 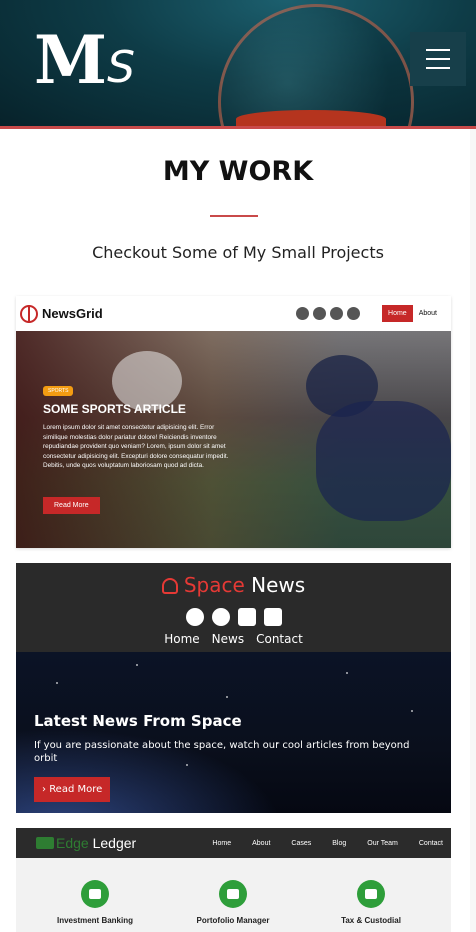 What do you see at coordinates (339, 843) in the screenshot?
I see `edgeledger-nav-blog: Blog` at bounding box center [339, 843].